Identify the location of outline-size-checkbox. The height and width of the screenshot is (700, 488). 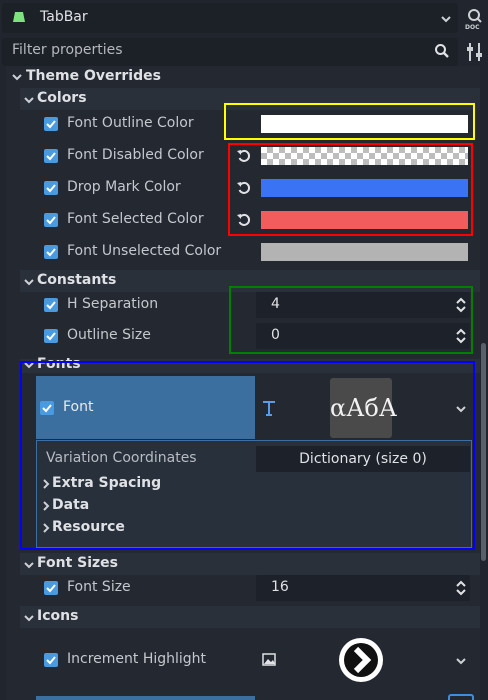
(51, 336).